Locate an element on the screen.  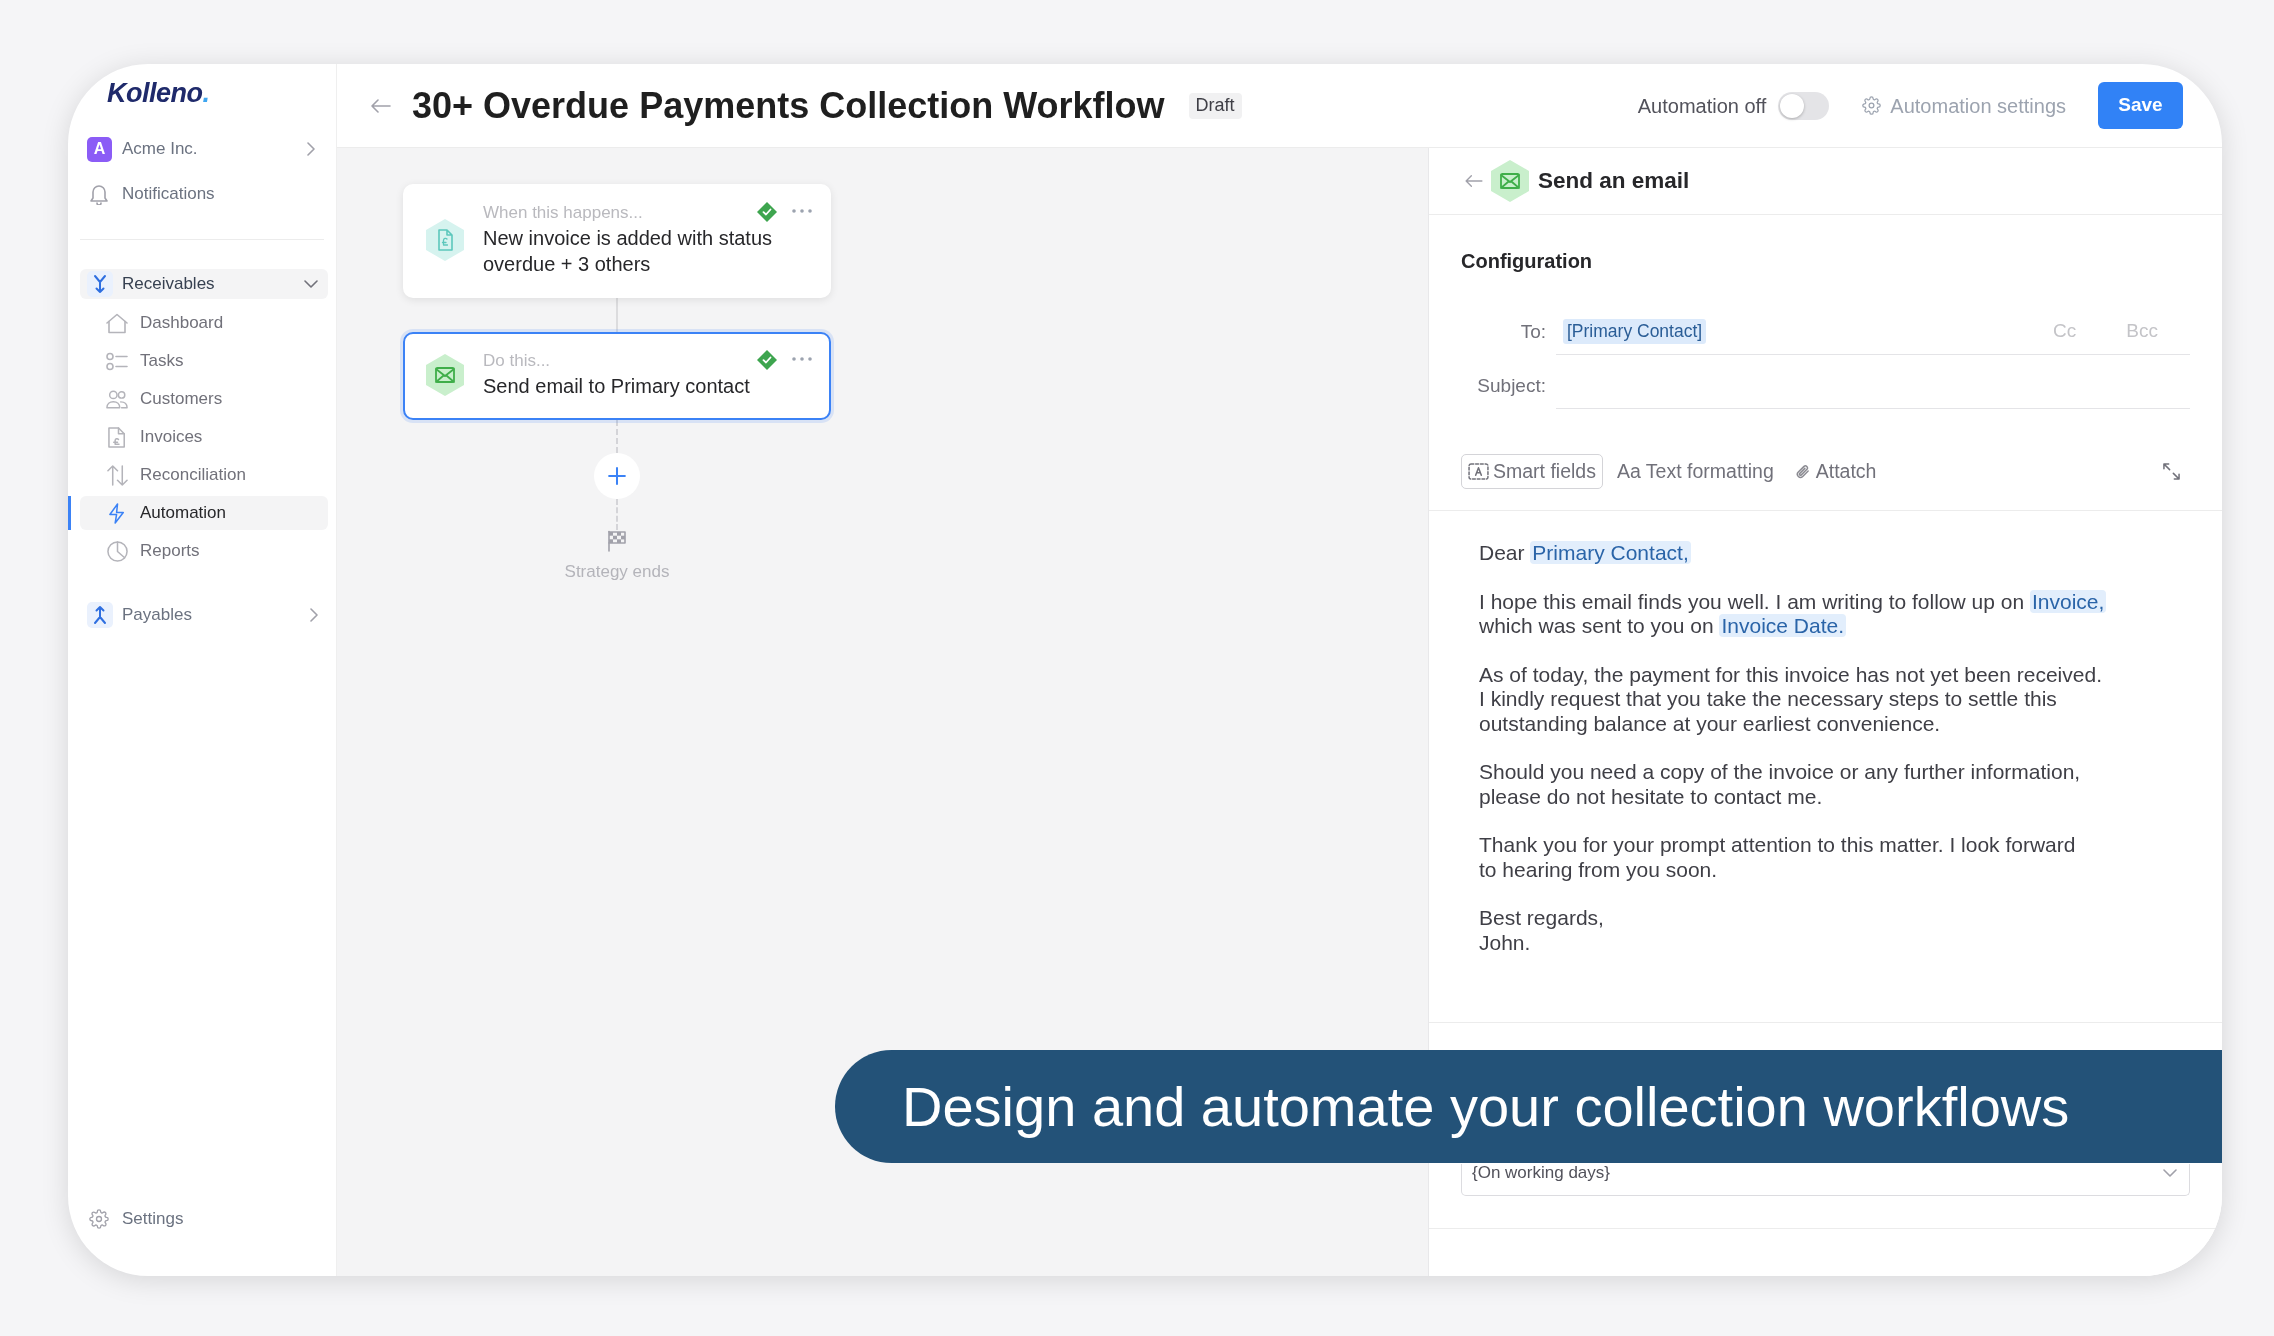
automation-toggle is located at coordinates (1804, 105).